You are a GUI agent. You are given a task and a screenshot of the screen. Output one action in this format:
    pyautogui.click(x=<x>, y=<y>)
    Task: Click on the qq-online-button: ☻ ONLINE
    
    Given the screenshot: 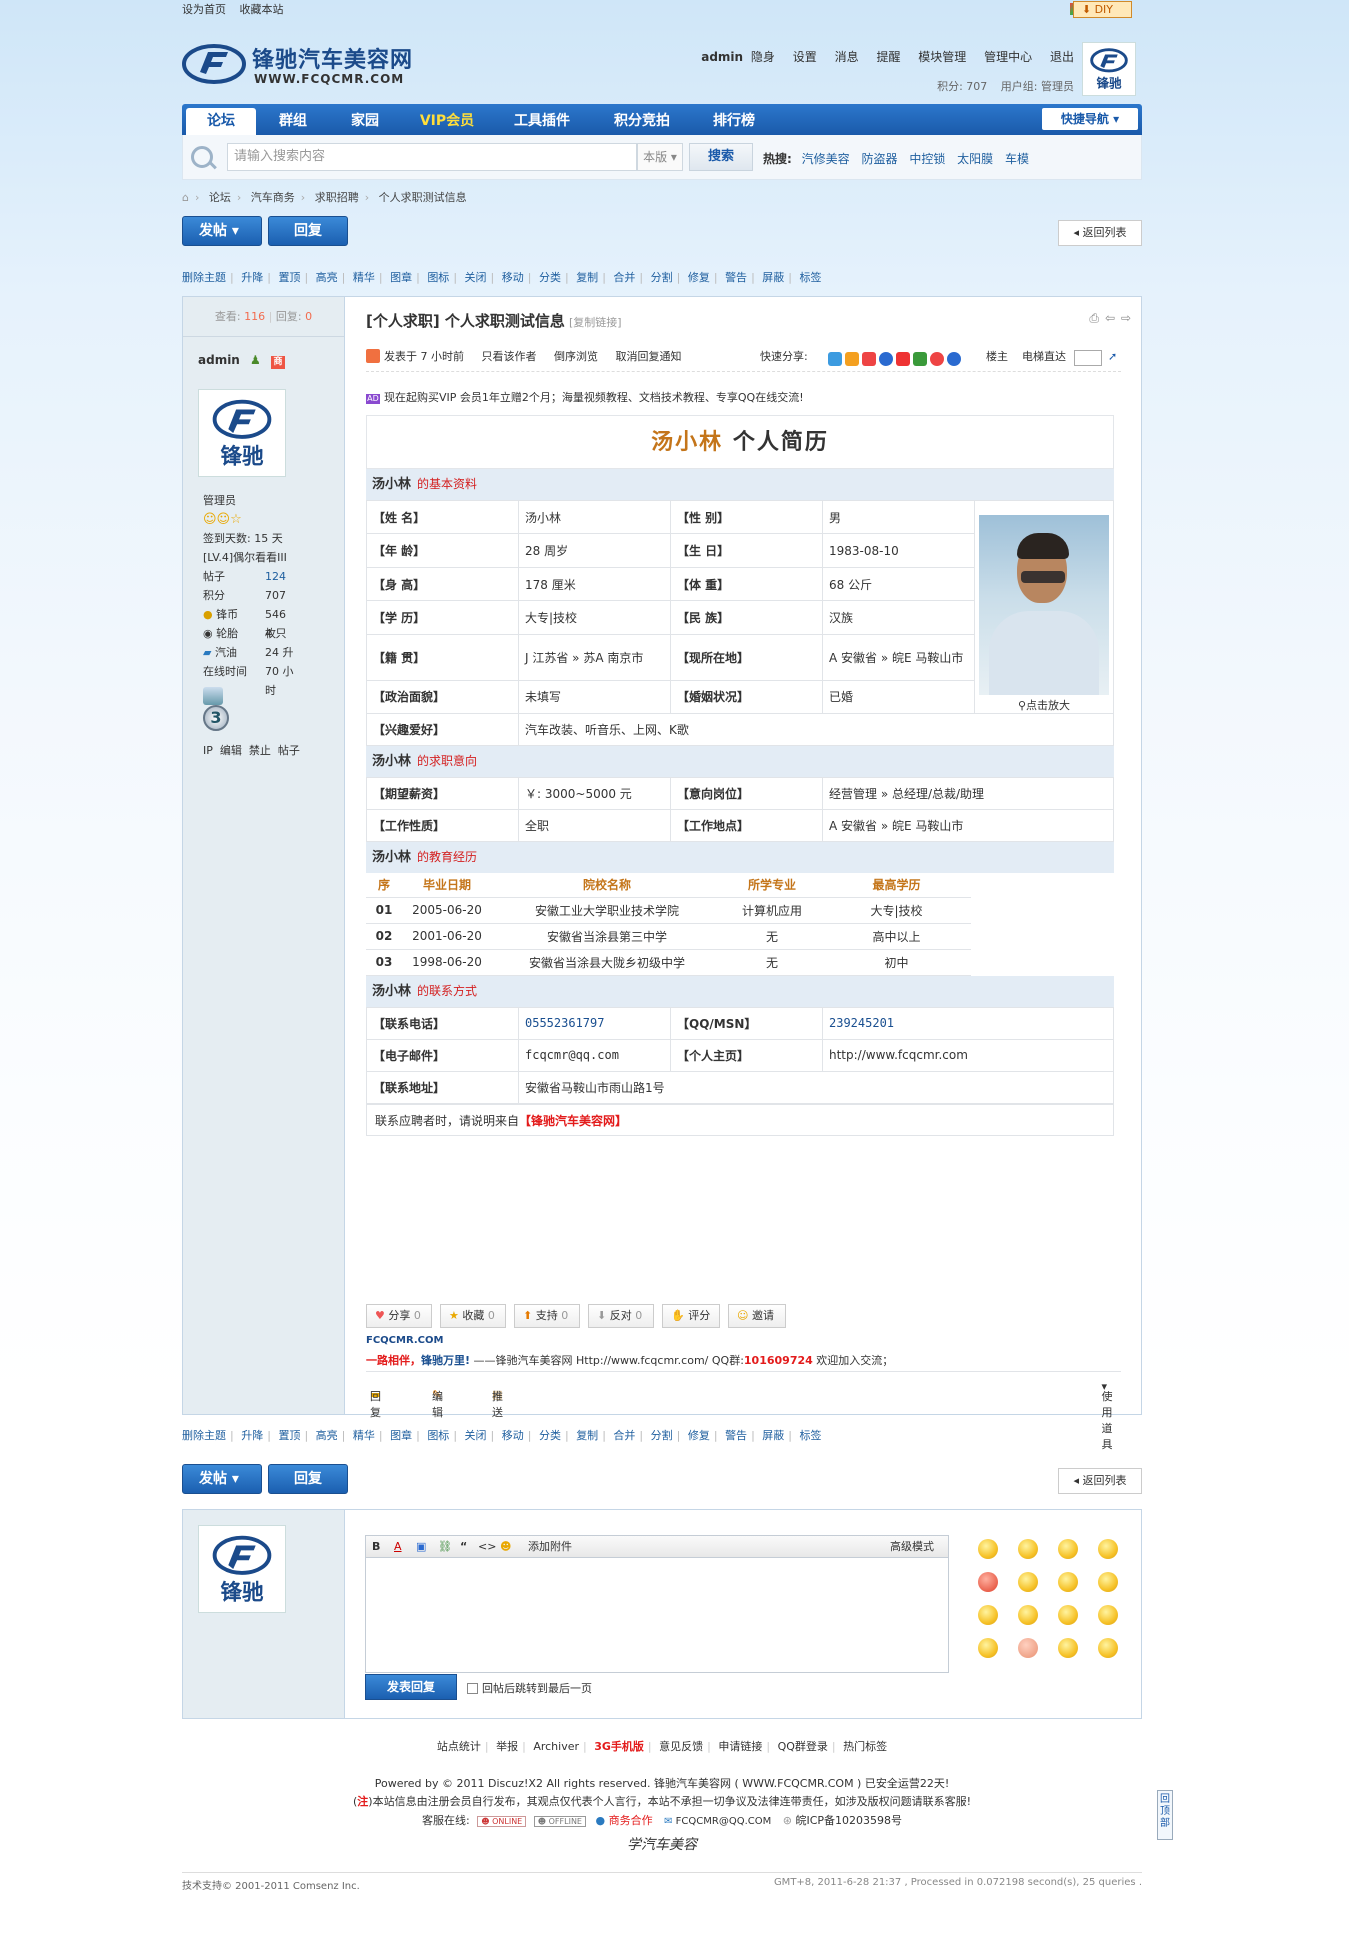 What is the action you would take?
    pyautogui.click(x=502, y=1821)
    